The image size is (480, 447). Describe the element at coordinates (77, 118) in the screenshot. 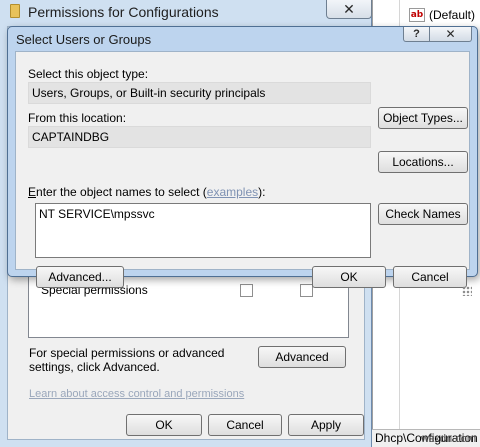

I see `location-label: From this location:` at that location.